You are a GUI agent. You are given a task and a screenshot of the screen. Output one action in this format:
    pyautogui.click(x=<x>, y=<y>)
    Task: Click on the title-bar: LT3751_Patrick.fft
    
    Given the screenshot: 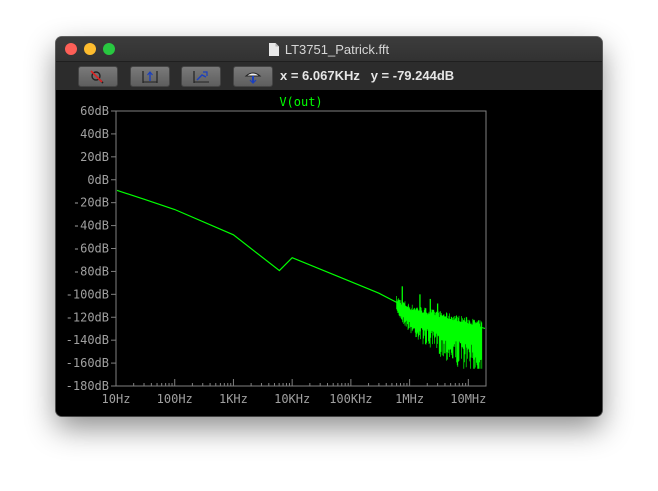 What is the action you would take?
    pyautogui.click(x=329, y=49)
    